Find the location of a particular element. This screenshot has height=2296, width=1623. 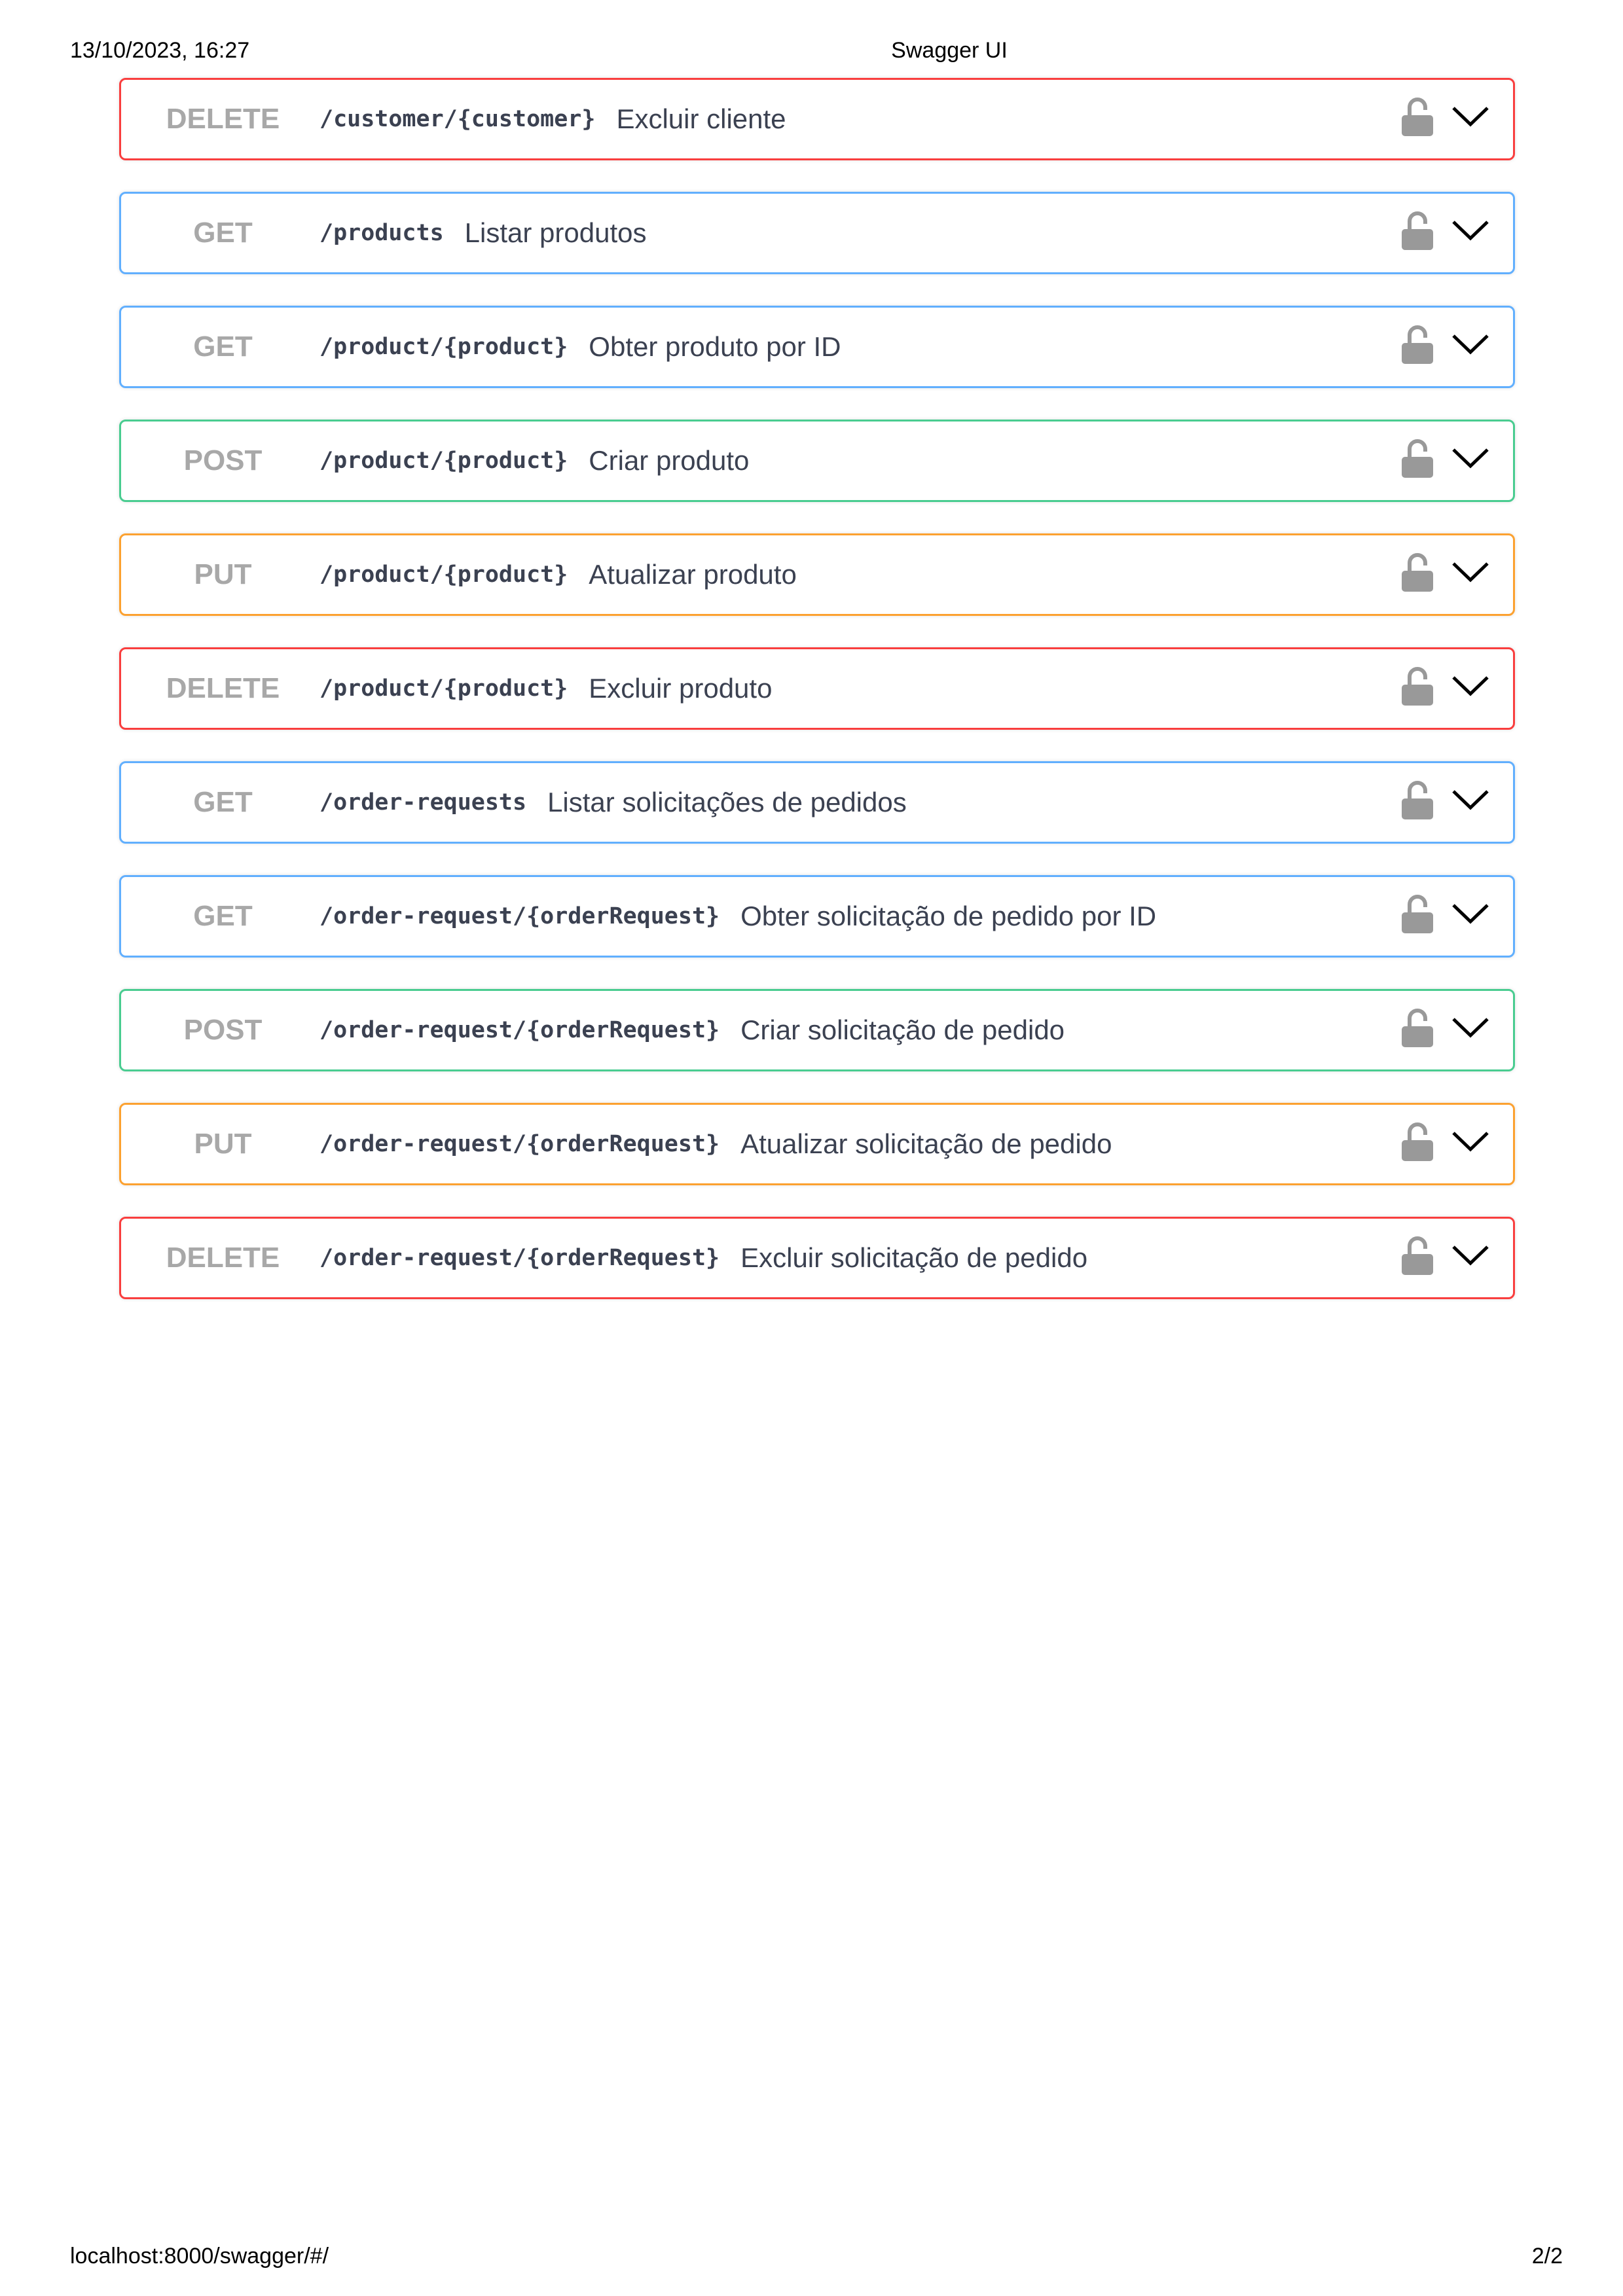

operation-summary: Listar produtos is located at coordinates (555, 232).